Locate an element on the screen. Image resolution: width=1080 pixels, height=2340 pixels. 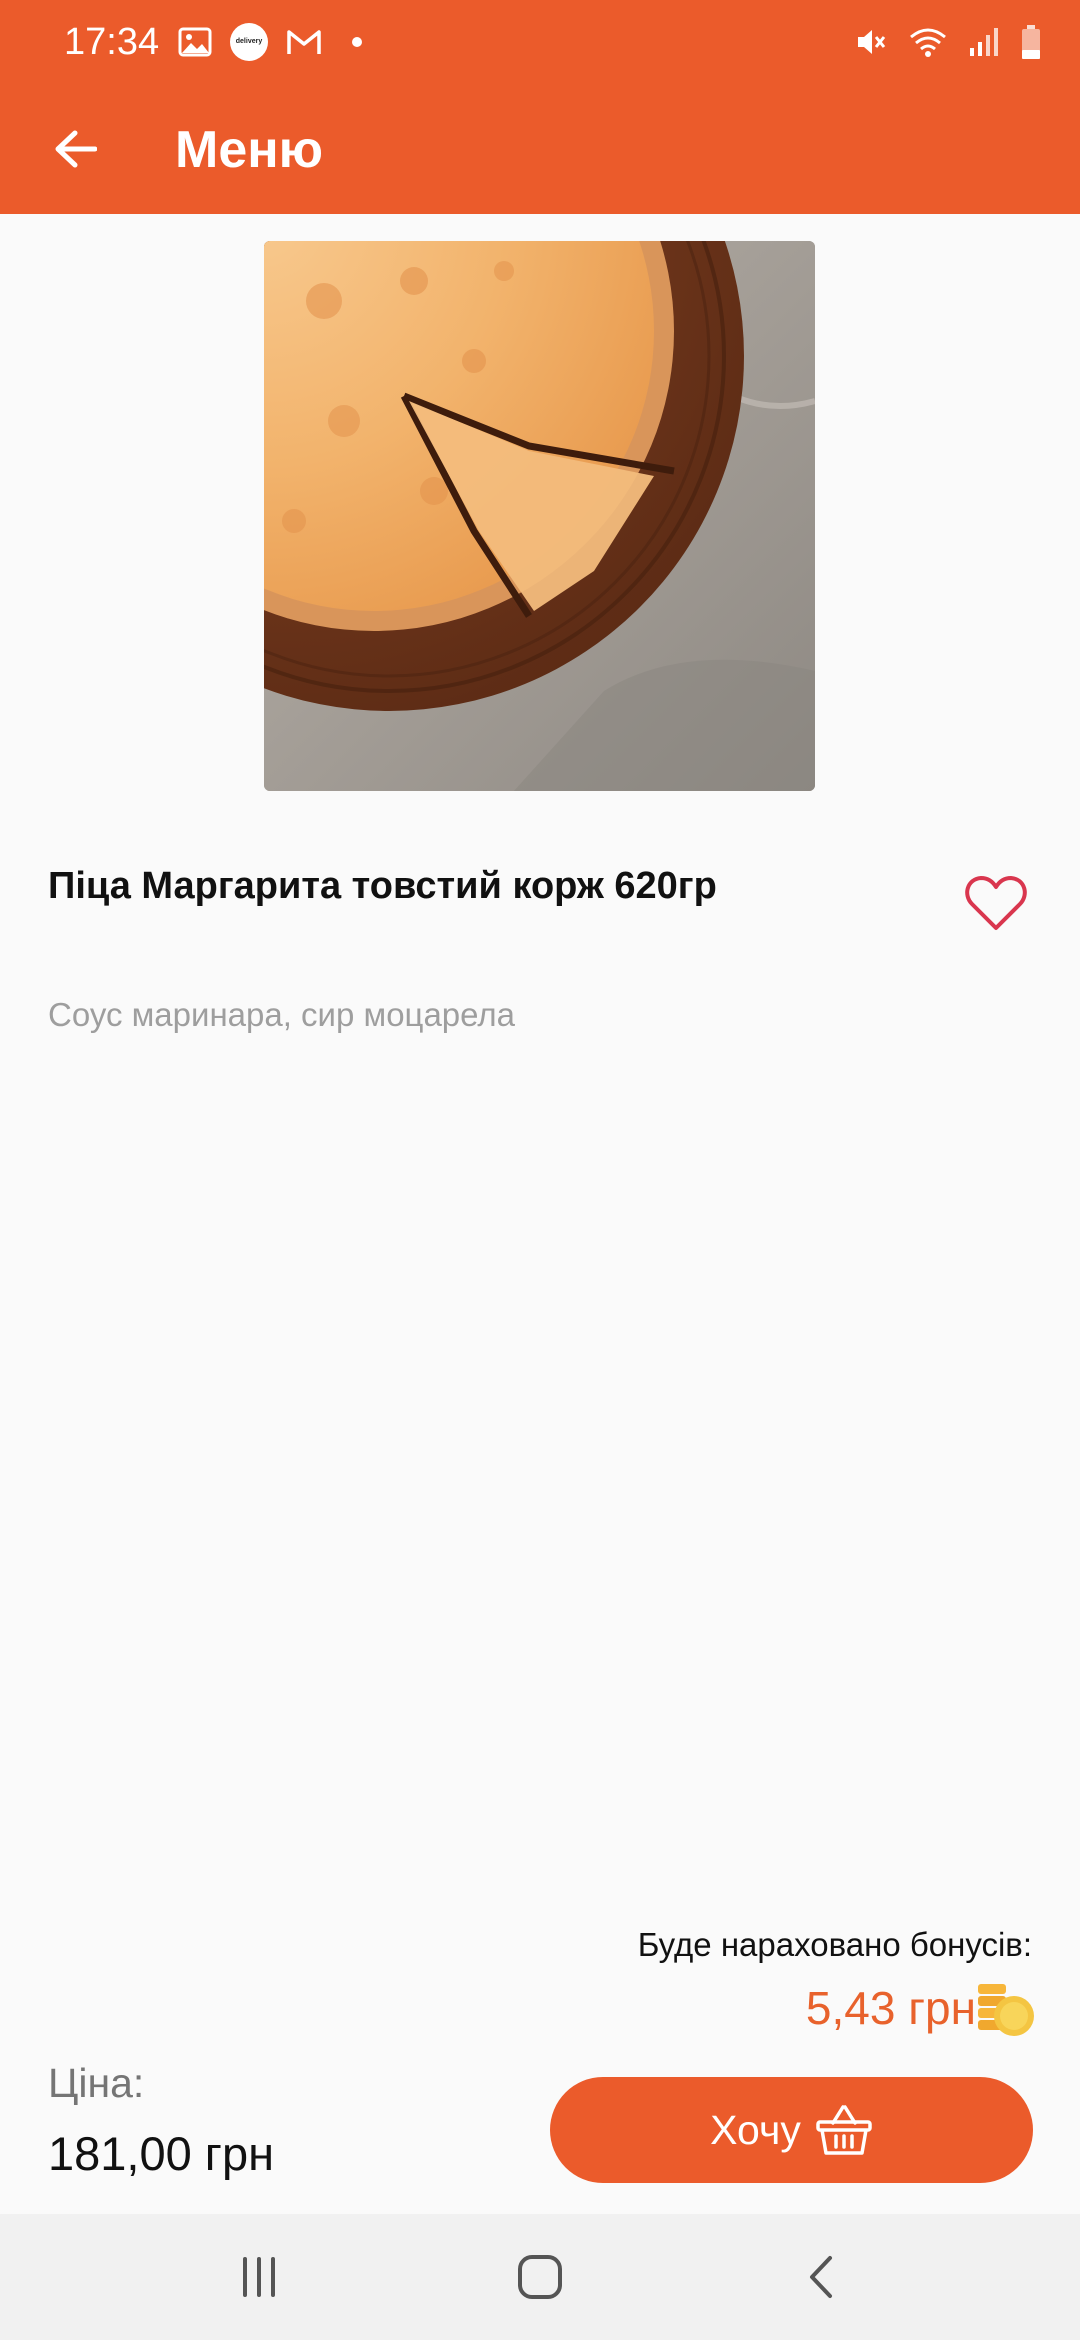
system-back-button is located at coordinates (821, 2277).